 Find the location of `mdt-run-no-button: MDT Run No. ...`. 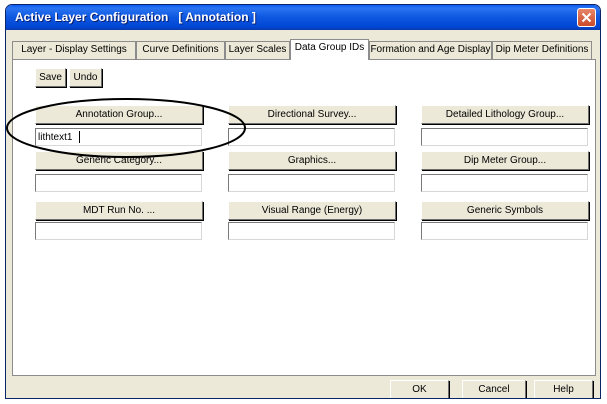

mdt-run-no-button: MDT Run No. ... is located at coordinates (119, 210).